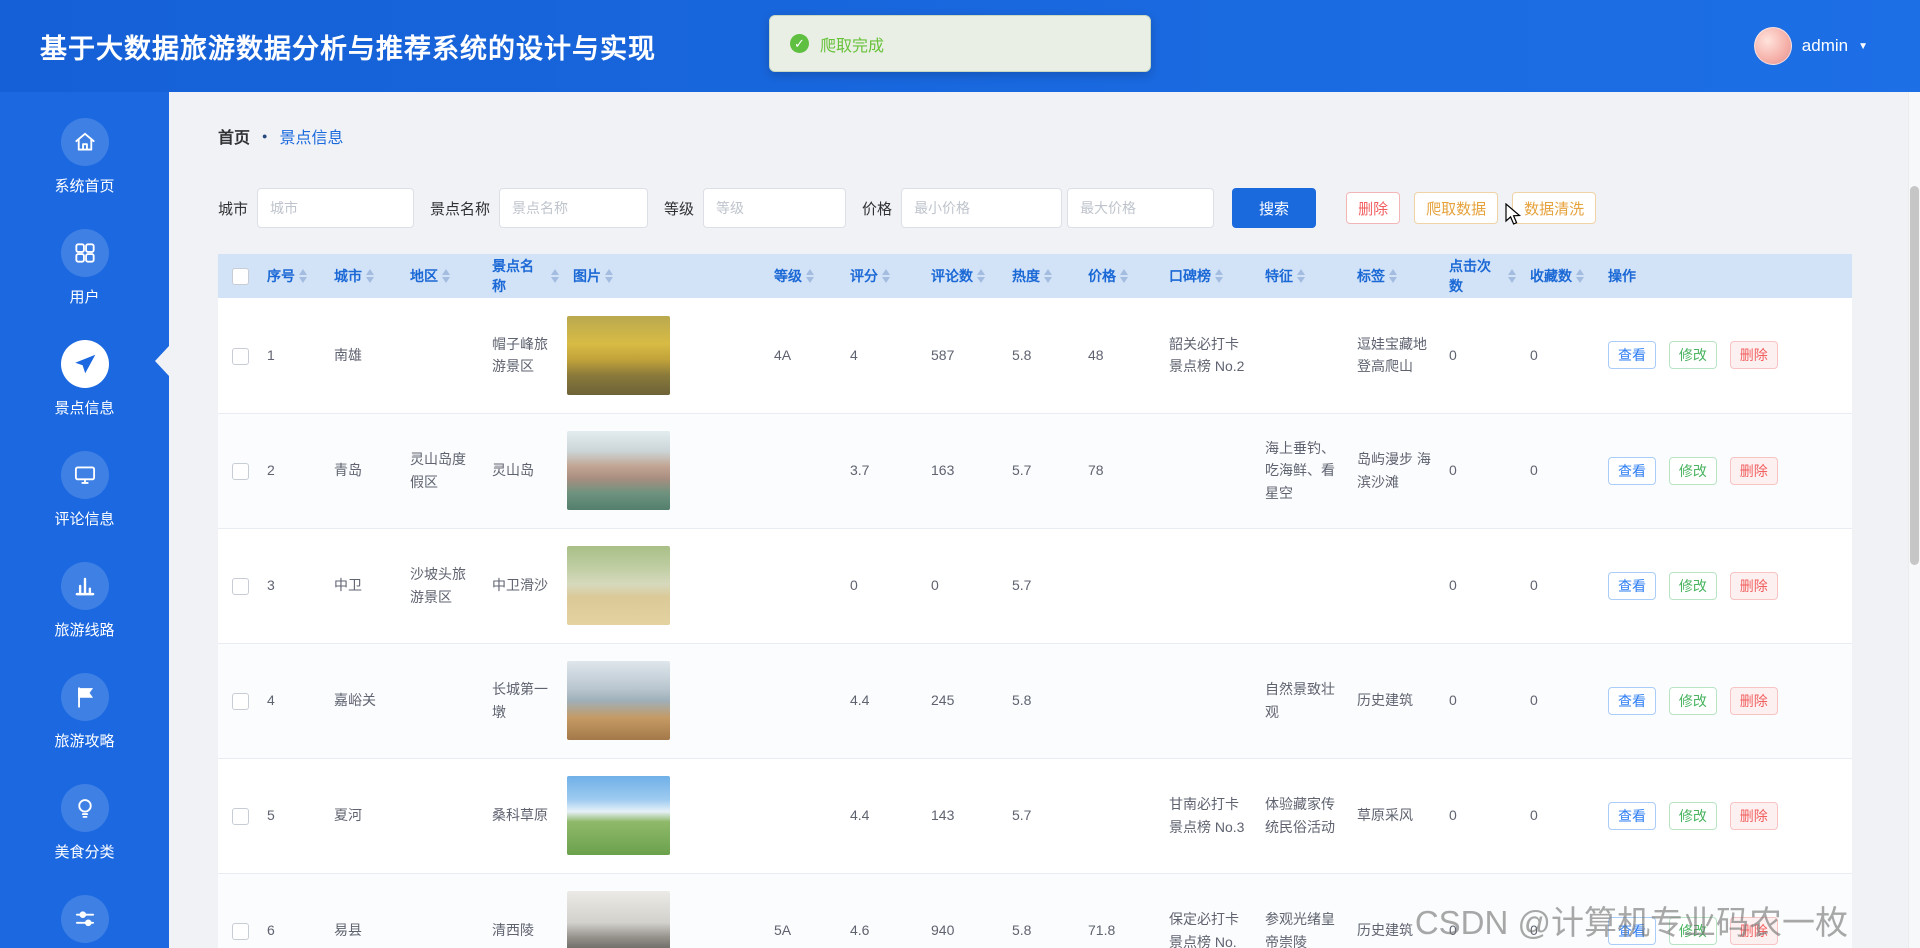 The image size is (1920, 948). Describe the element at coordinates (574, 208) in the screenshot. I see `name-input` at that location.